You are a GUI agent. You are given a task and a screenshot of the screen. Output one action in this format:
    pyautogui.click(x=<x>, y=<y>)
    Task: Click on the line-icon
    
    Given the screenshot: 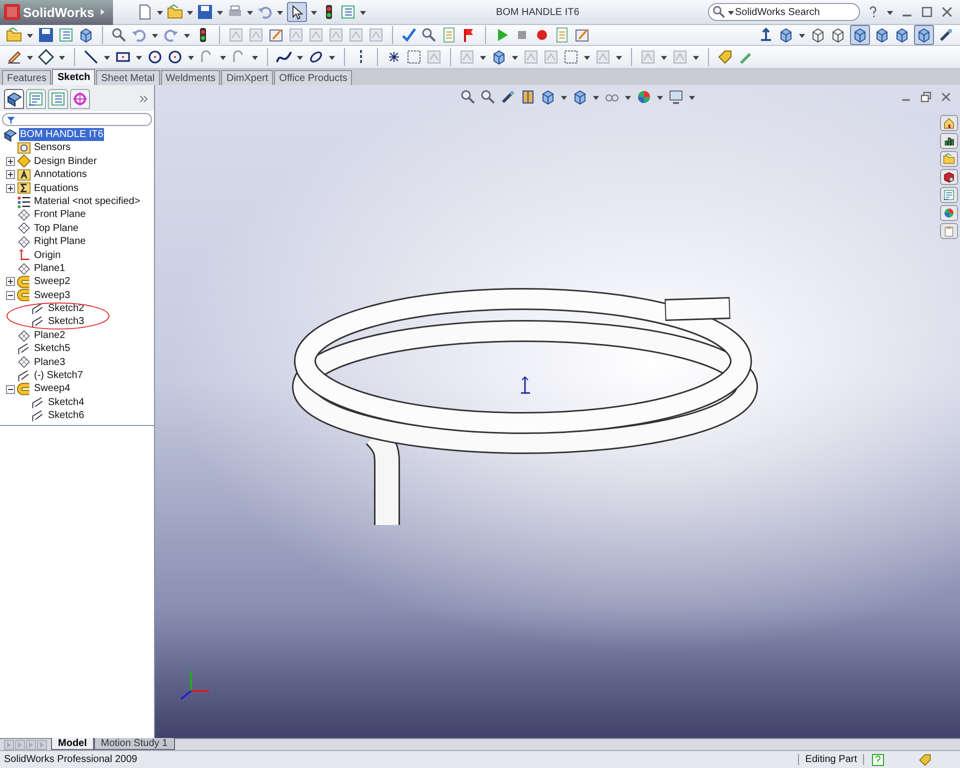 What is the action you would take?
    pyautogui.click(x=91, y=57)
    